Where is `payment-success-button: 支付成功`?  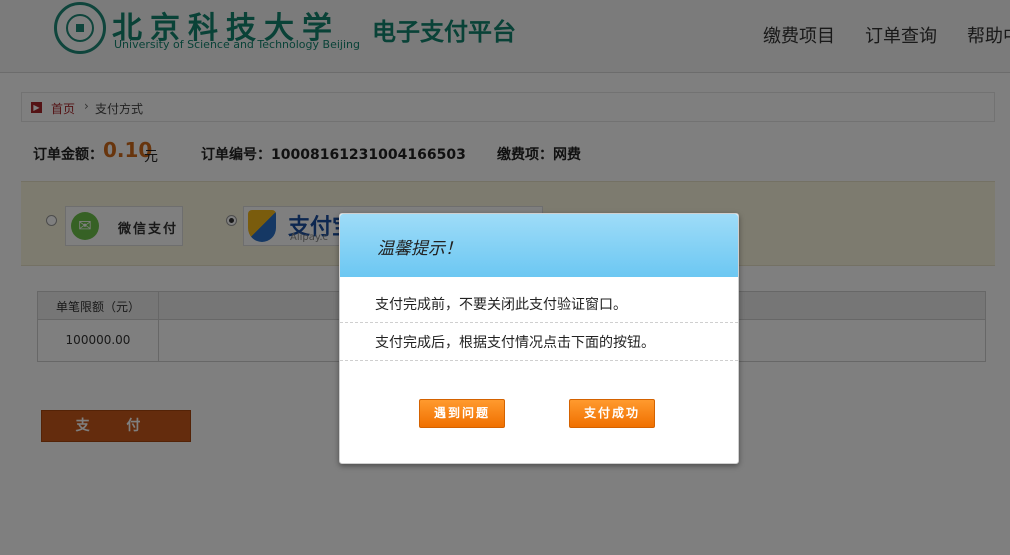
payment-success-button: 支付成功 is located at coordinates (612, 413).